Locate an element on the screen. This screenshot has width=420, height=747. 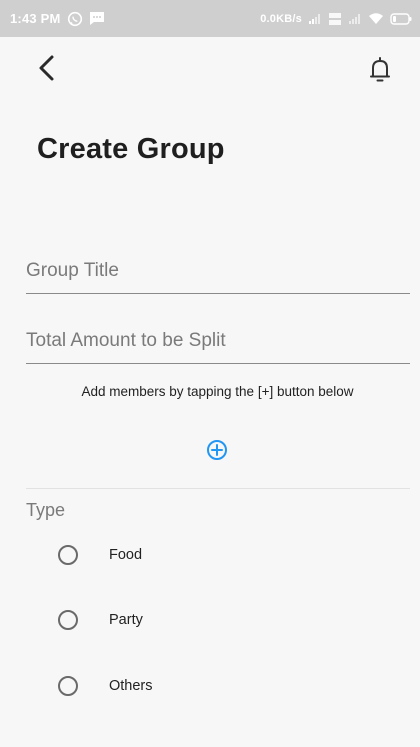
status-left: 1:43 PM is located at coordinates (57, 19).